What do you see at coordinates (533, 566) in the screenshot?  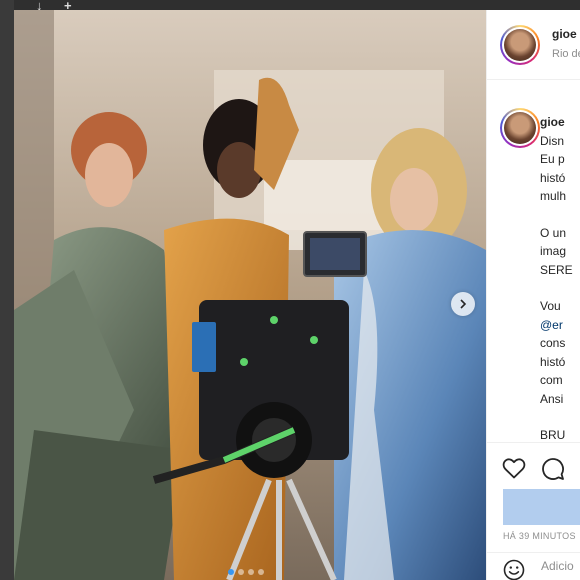 I see `add-comment-bar` at bounding box center [533, 566].